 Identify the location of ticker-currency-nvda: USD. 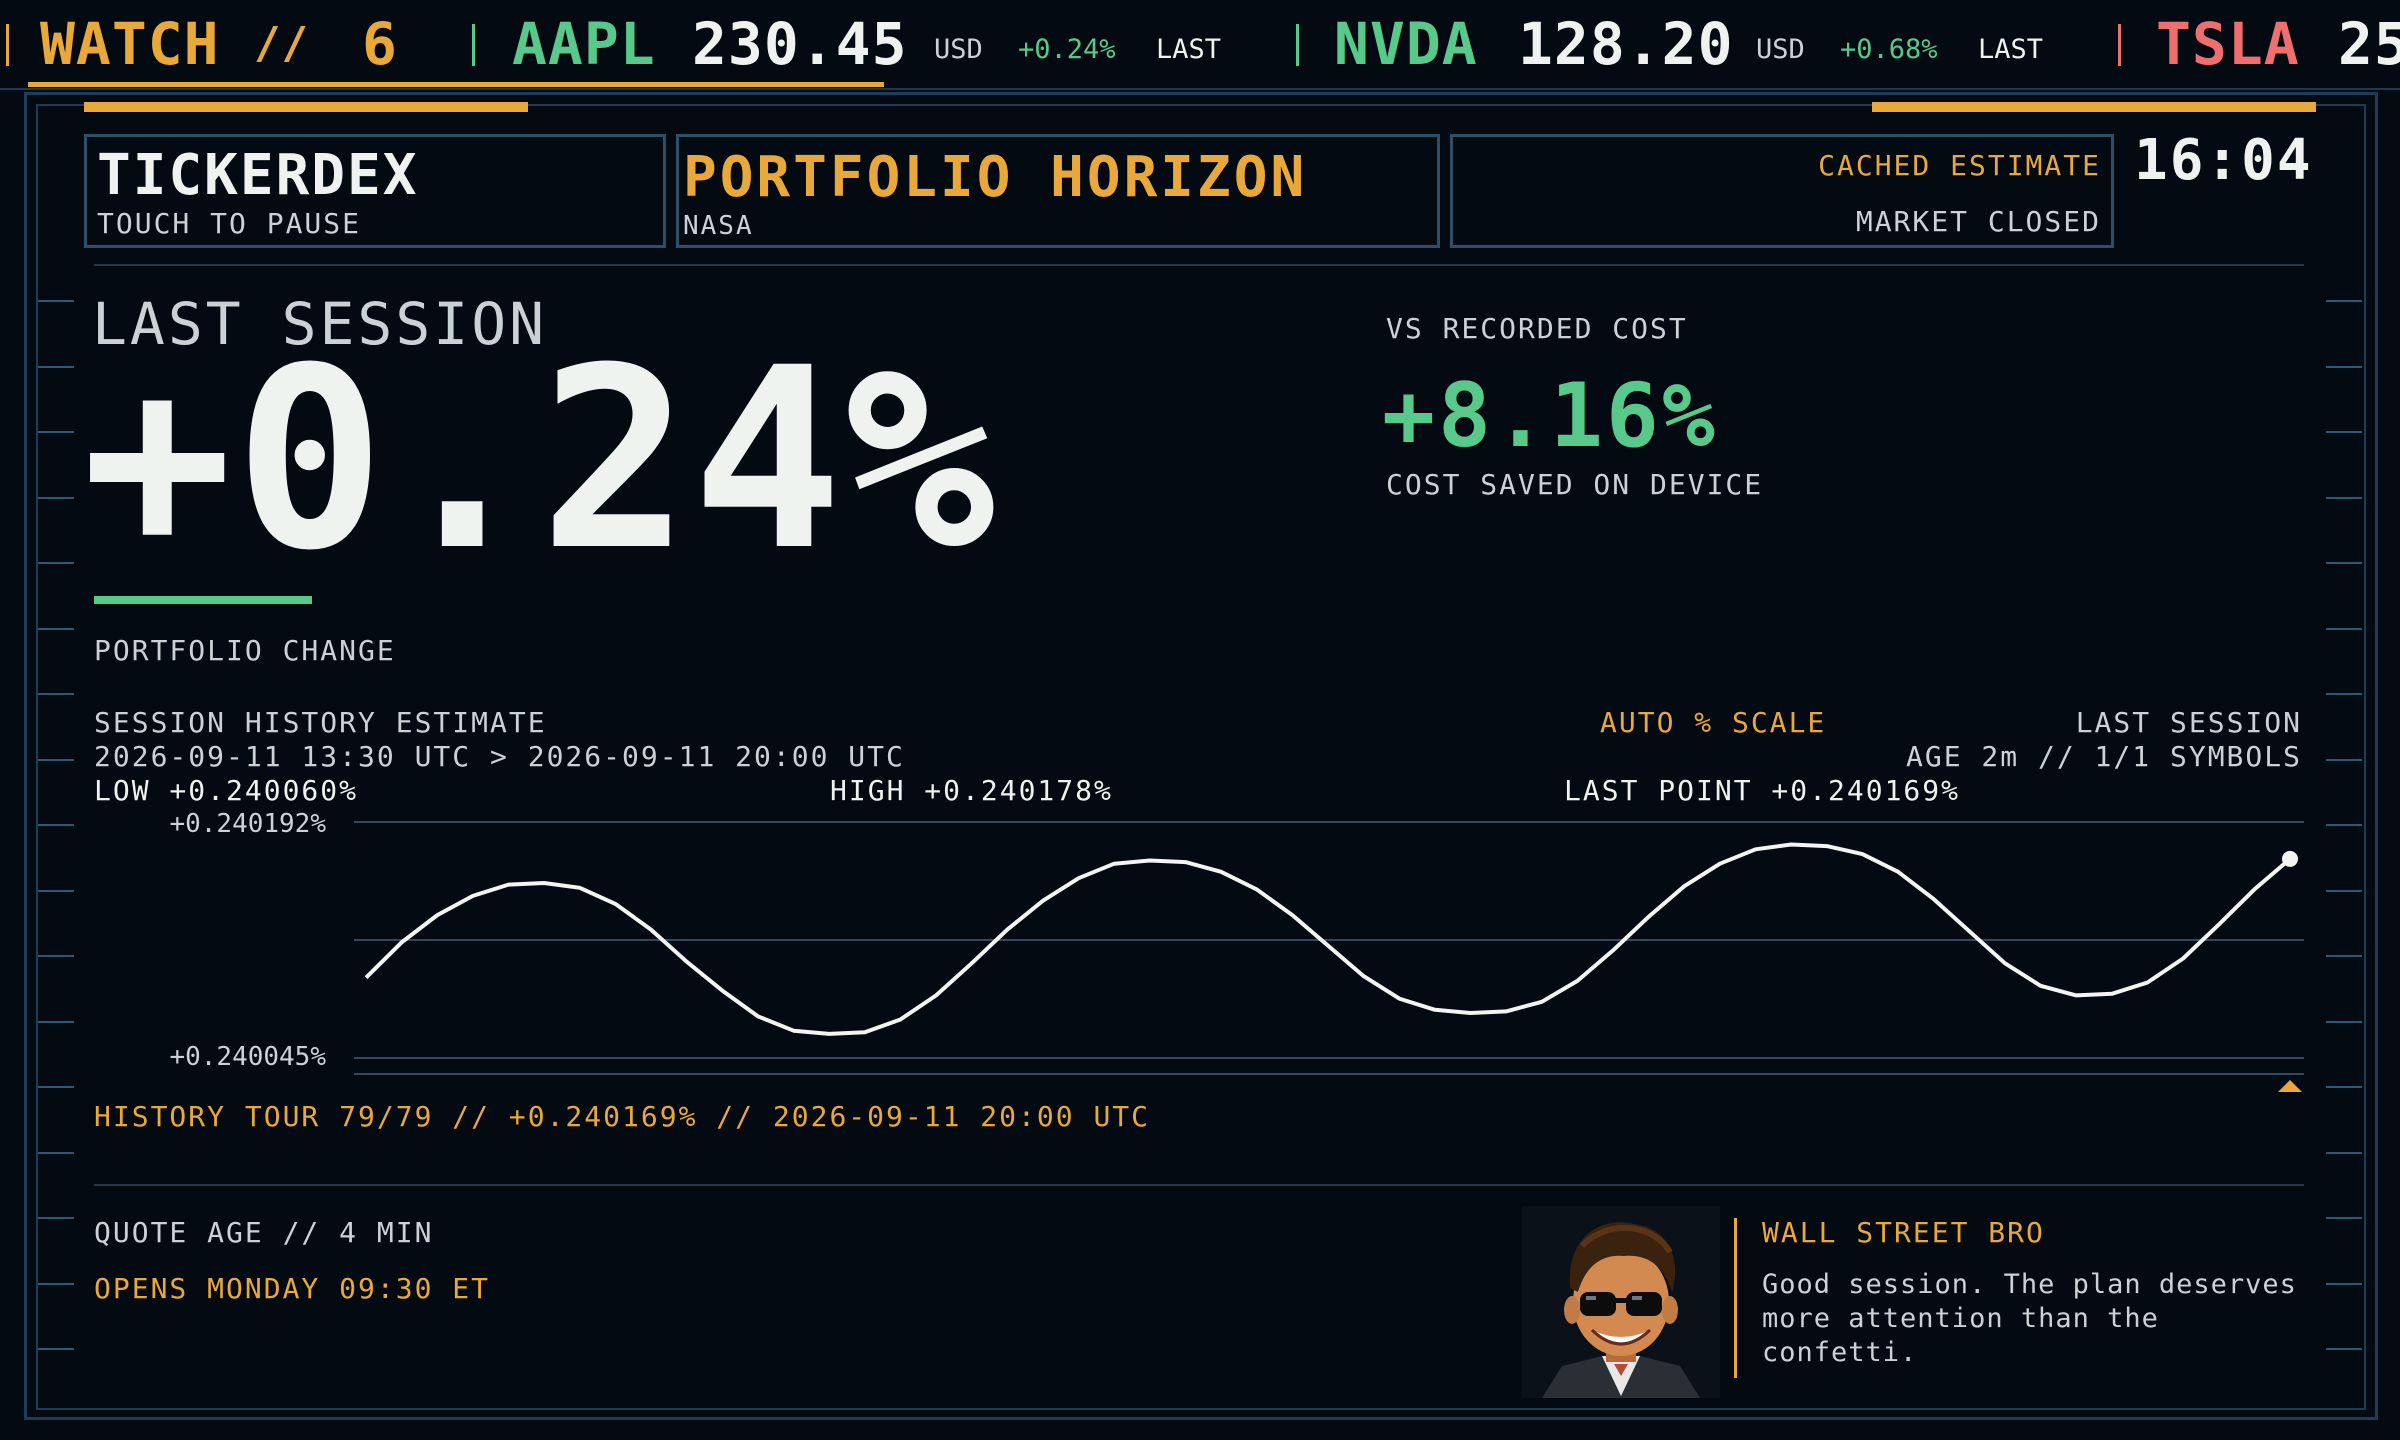
(1780, 49).